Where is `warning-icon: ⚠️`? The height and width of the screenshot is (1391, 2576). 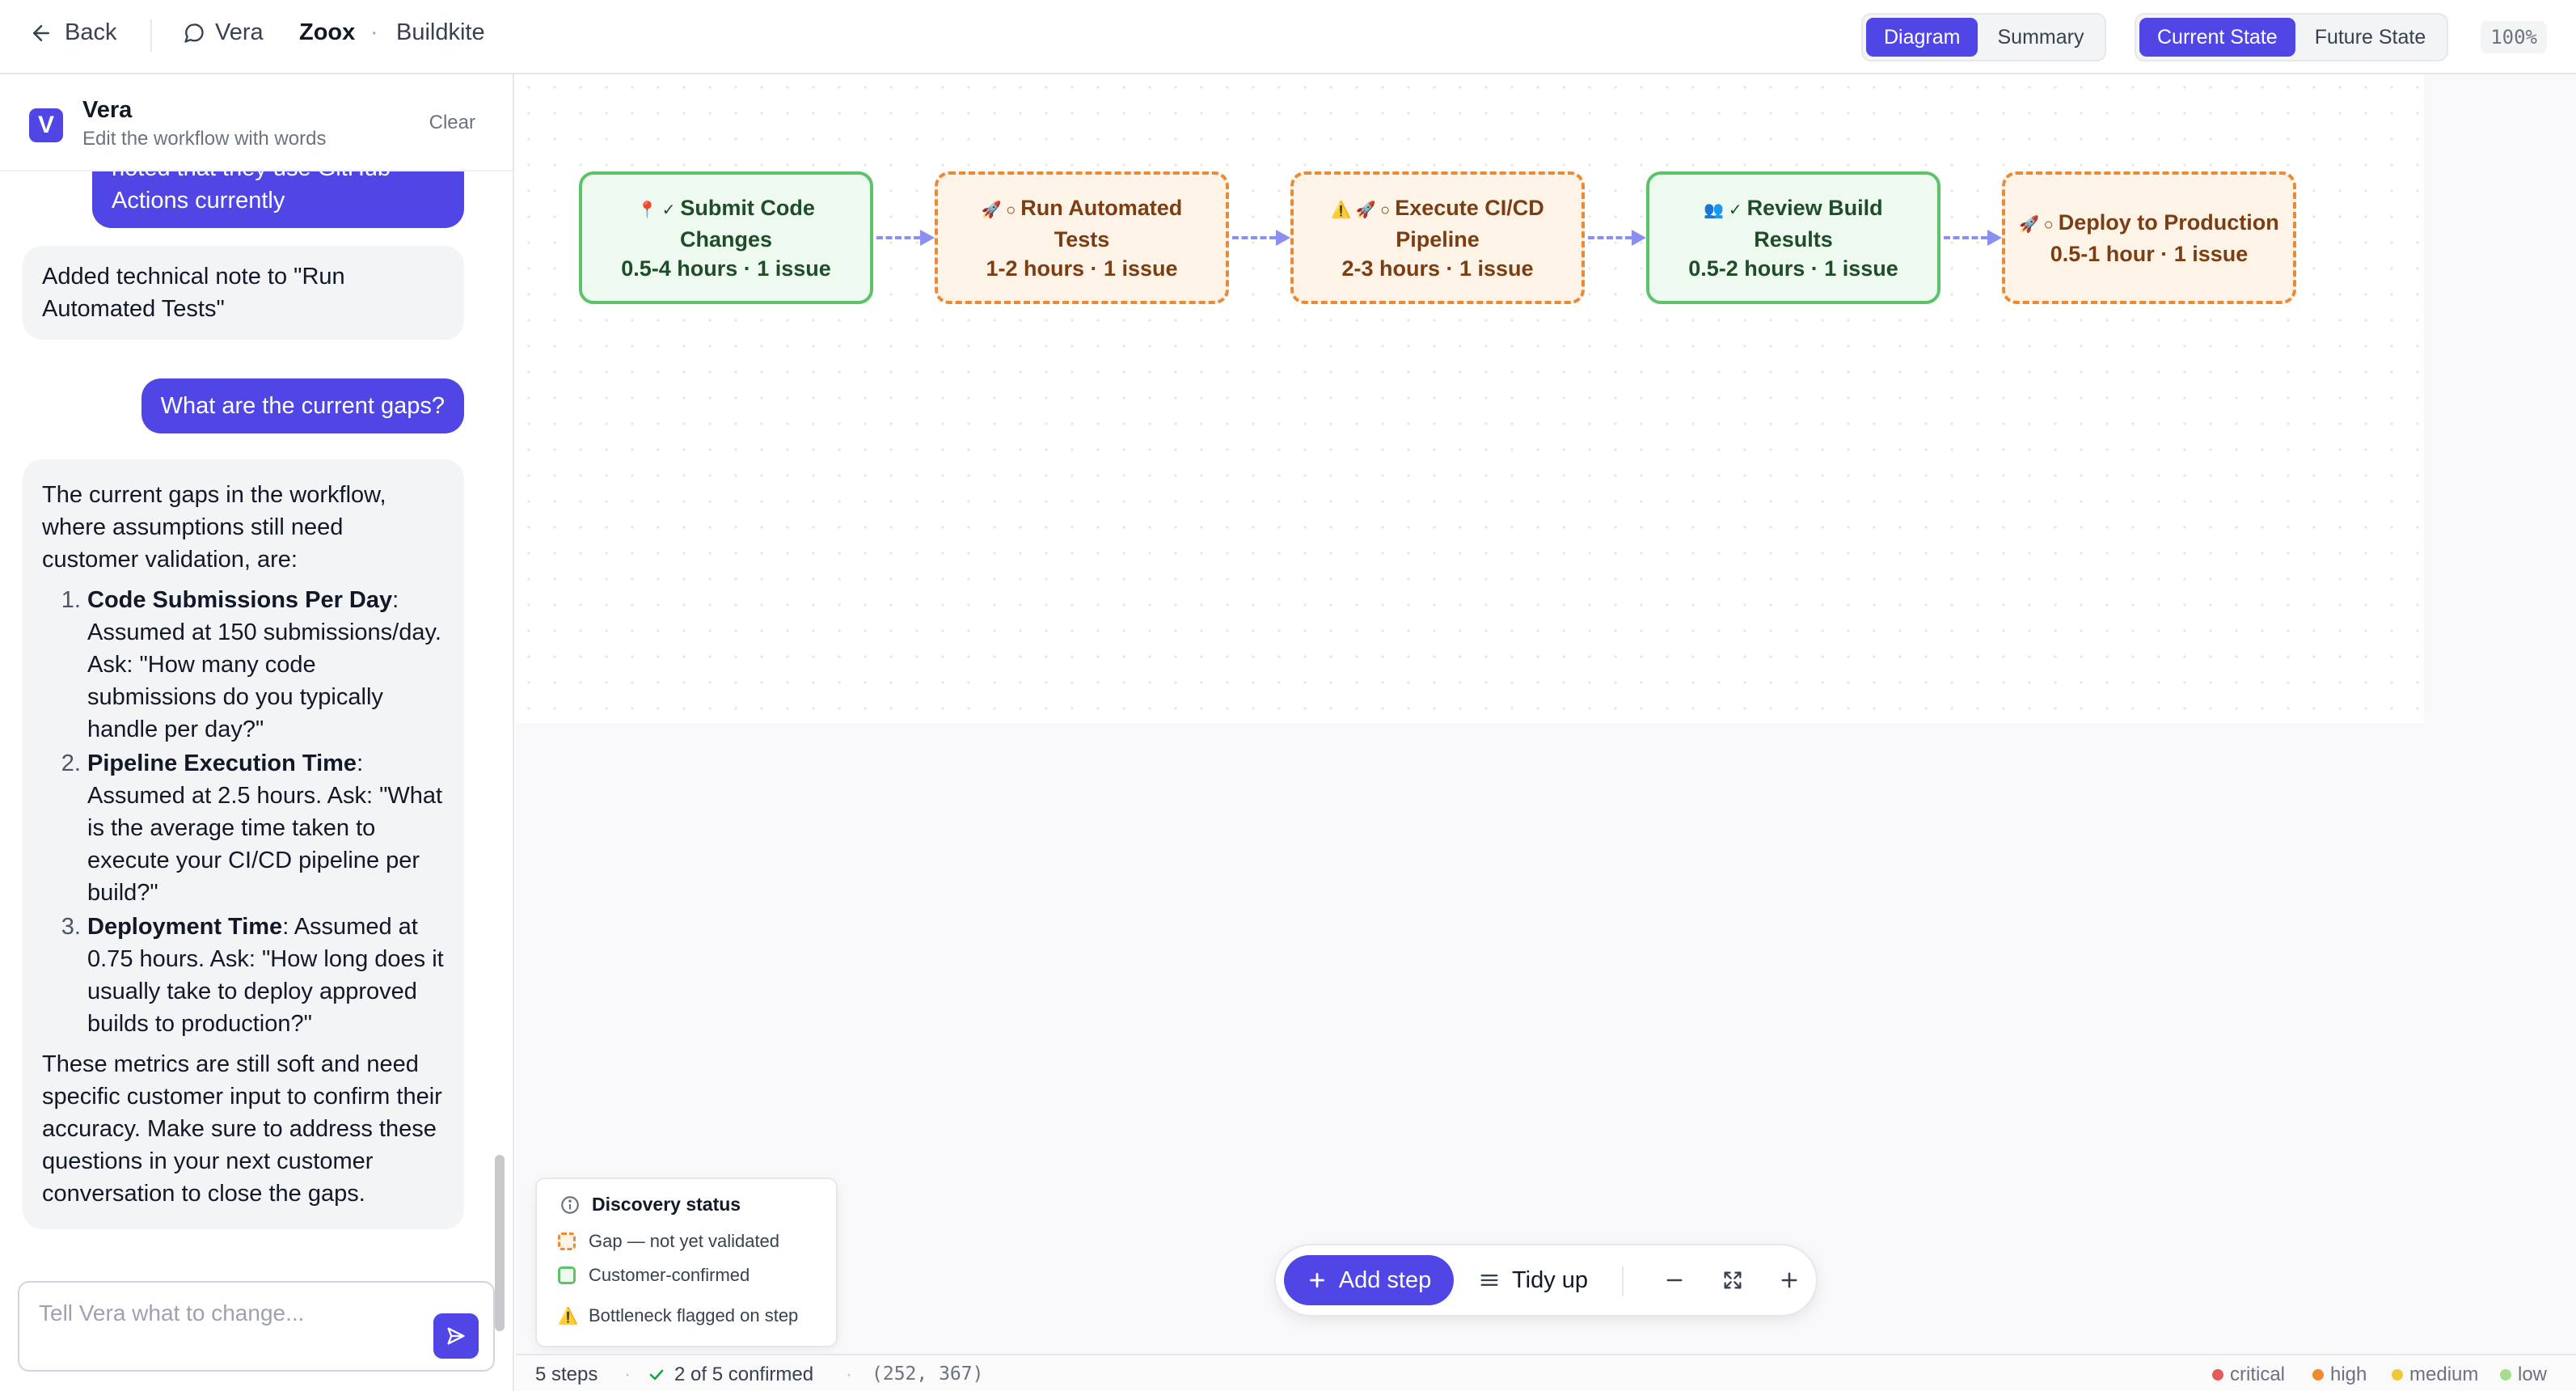
warning-icon: ⚠️ is located at coordinates (568, 1316).